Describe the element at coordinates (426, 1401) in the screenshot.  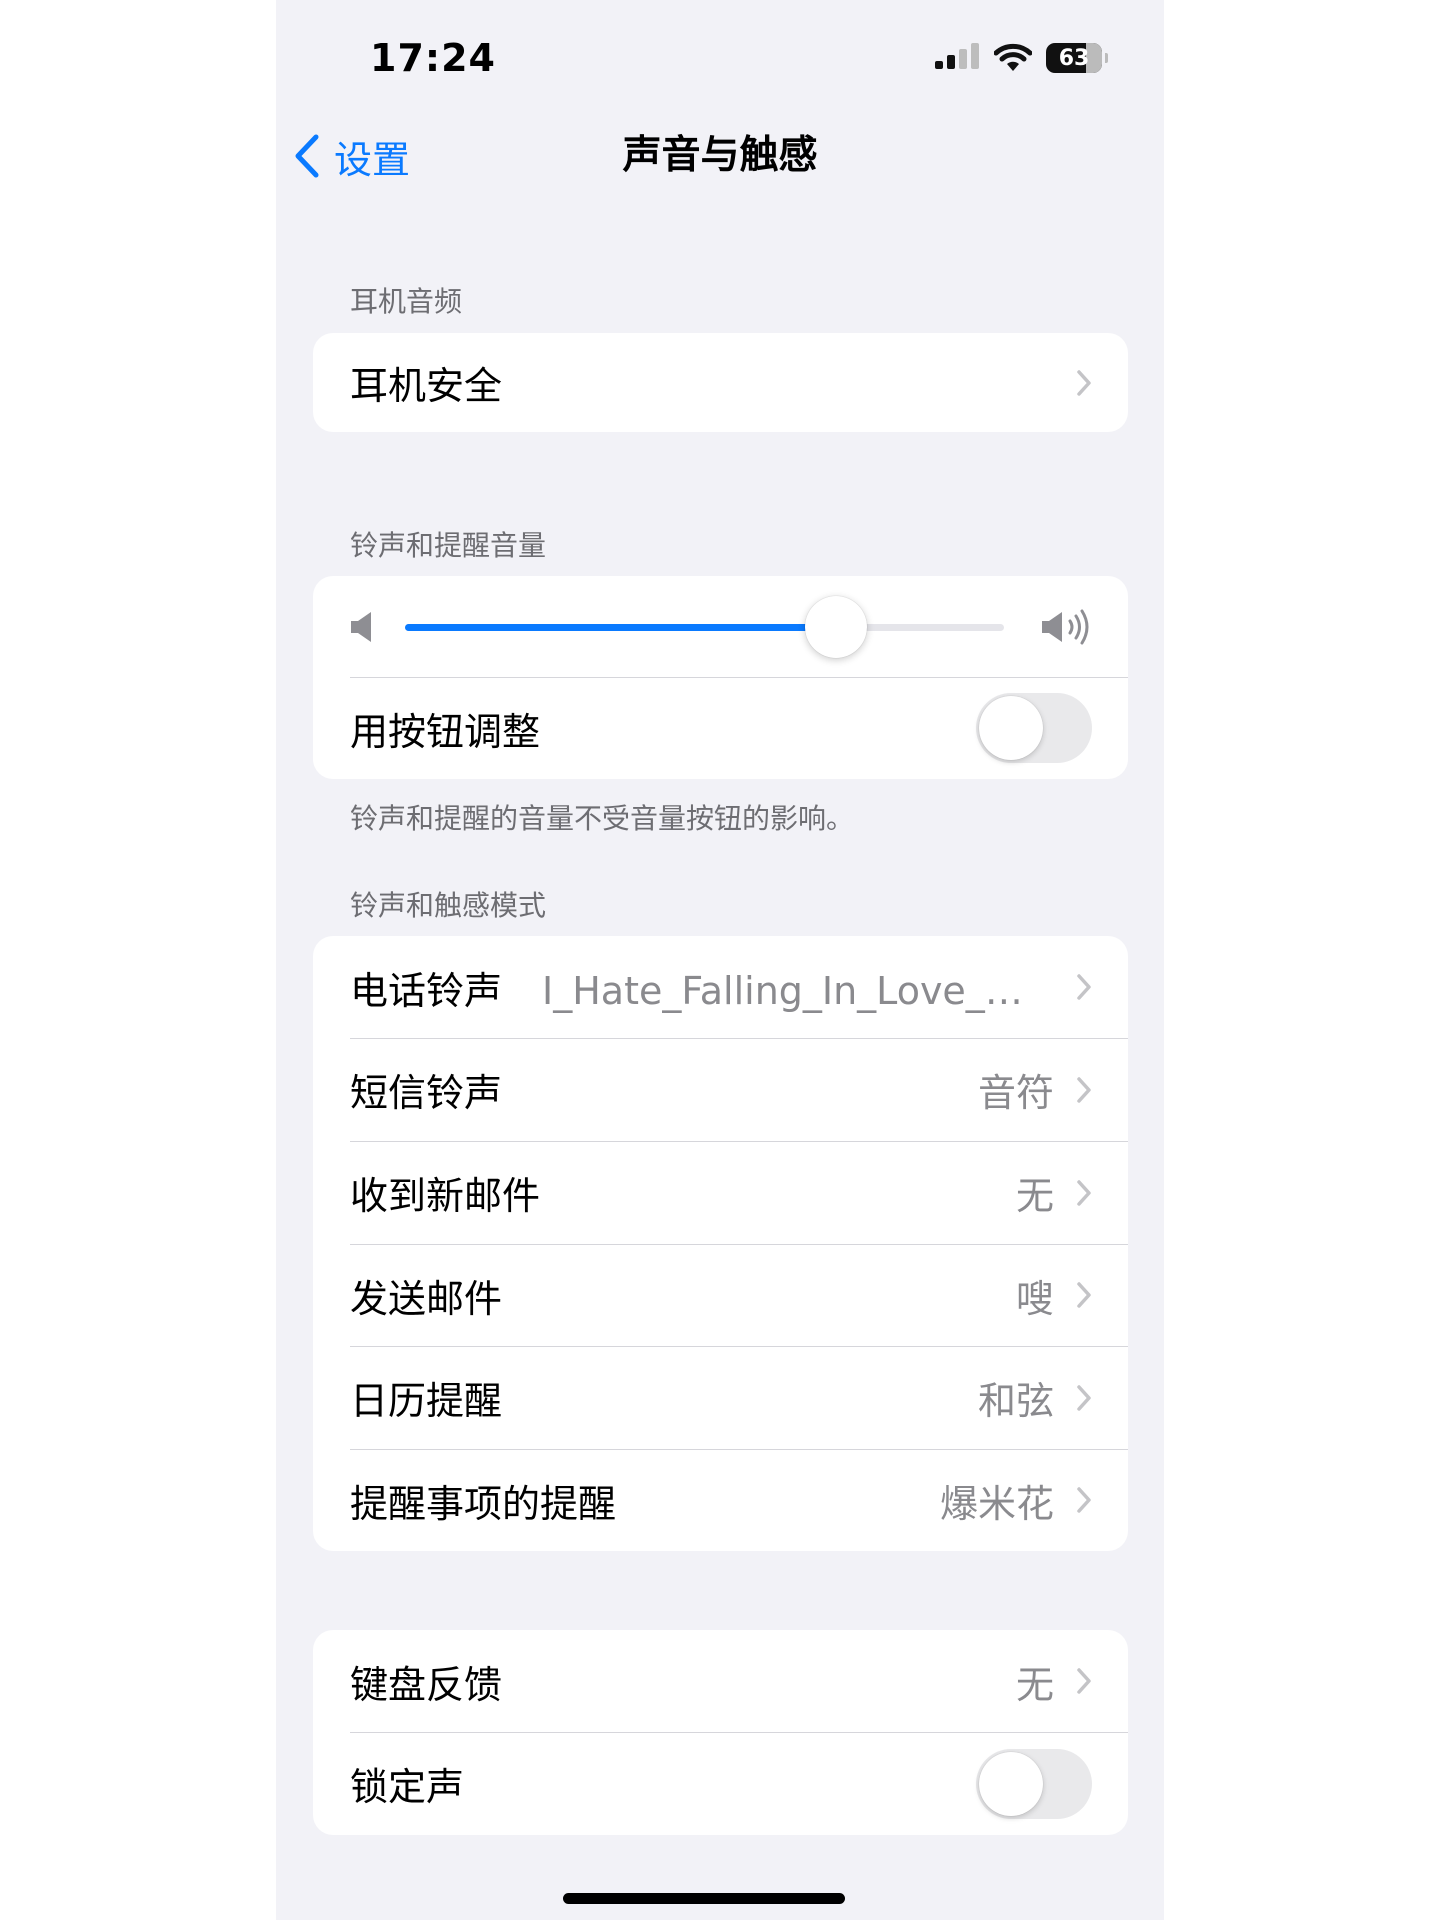
I see `row-label: 日历提醒` at that location.